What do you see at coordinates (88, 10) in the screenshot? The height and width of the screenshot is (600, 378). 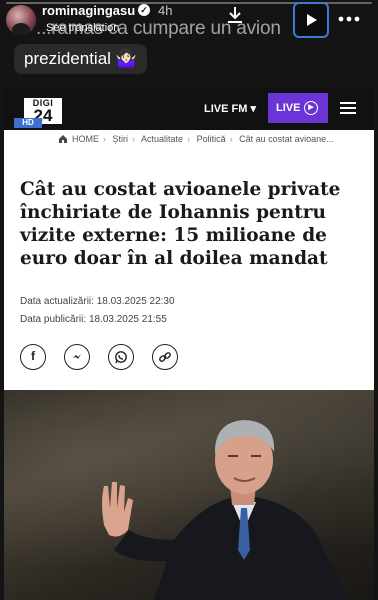 I see `username: rominagingasu` at bounding box center [88, 10].